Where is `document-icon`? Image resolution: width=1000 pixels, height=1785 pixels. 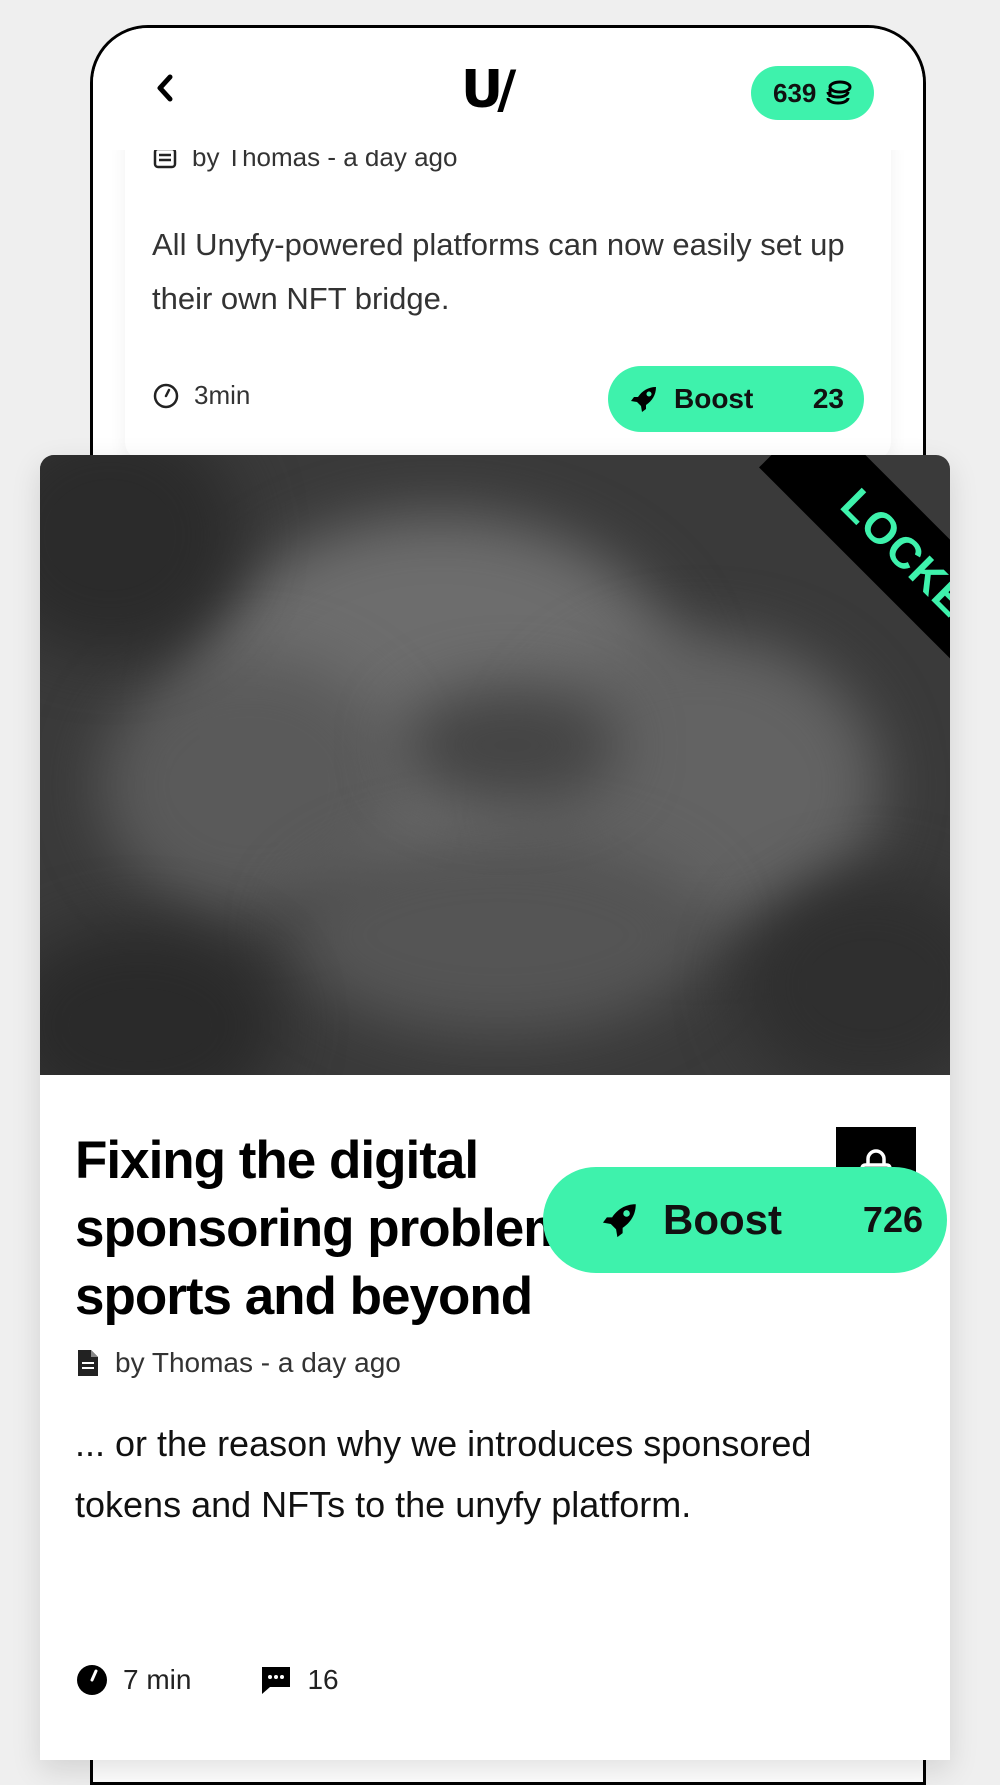 document-icon is located at coordinates (88, 1363).